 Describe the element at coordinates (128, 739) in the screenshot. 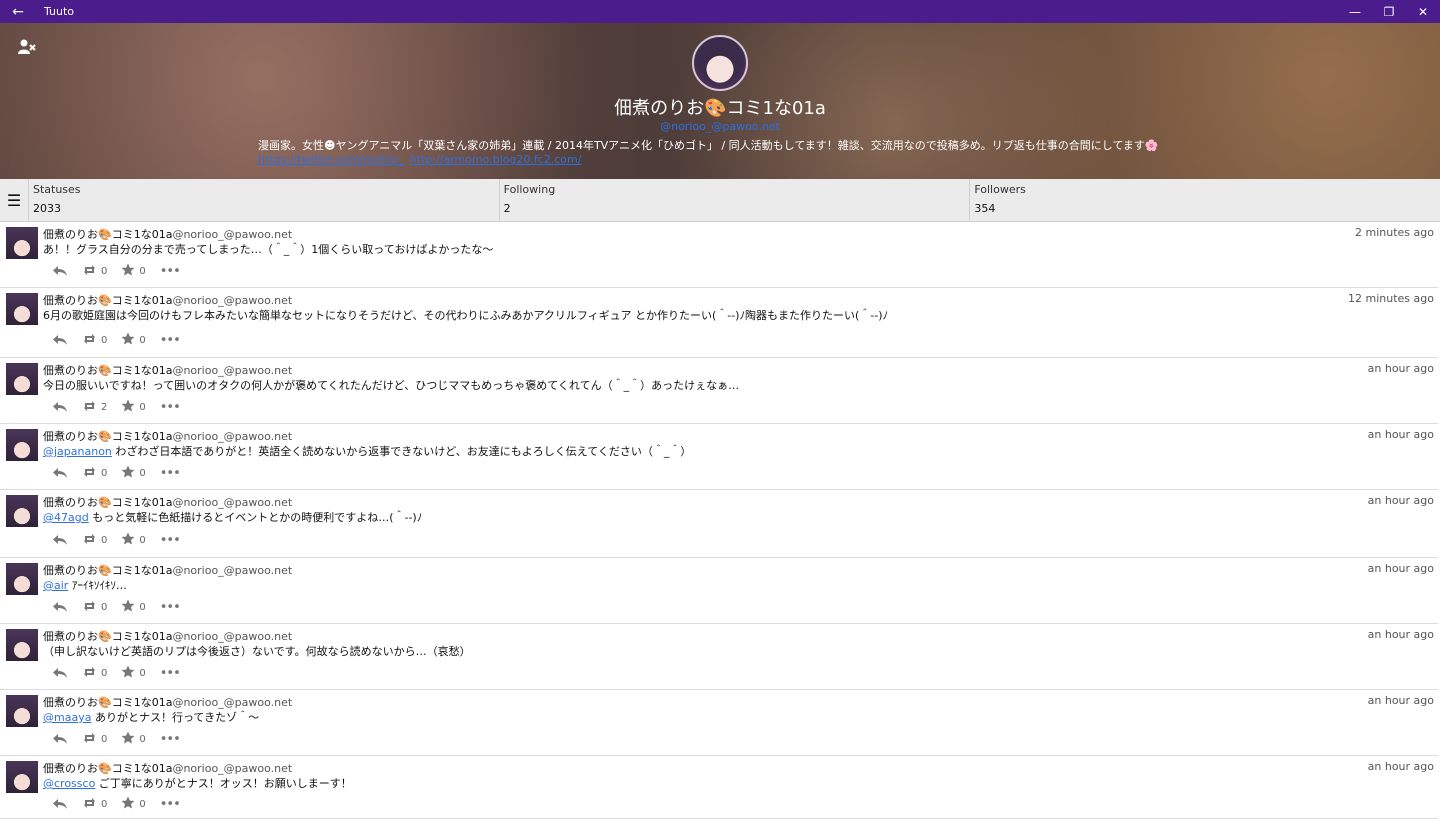

I see `star-icon` at that location.